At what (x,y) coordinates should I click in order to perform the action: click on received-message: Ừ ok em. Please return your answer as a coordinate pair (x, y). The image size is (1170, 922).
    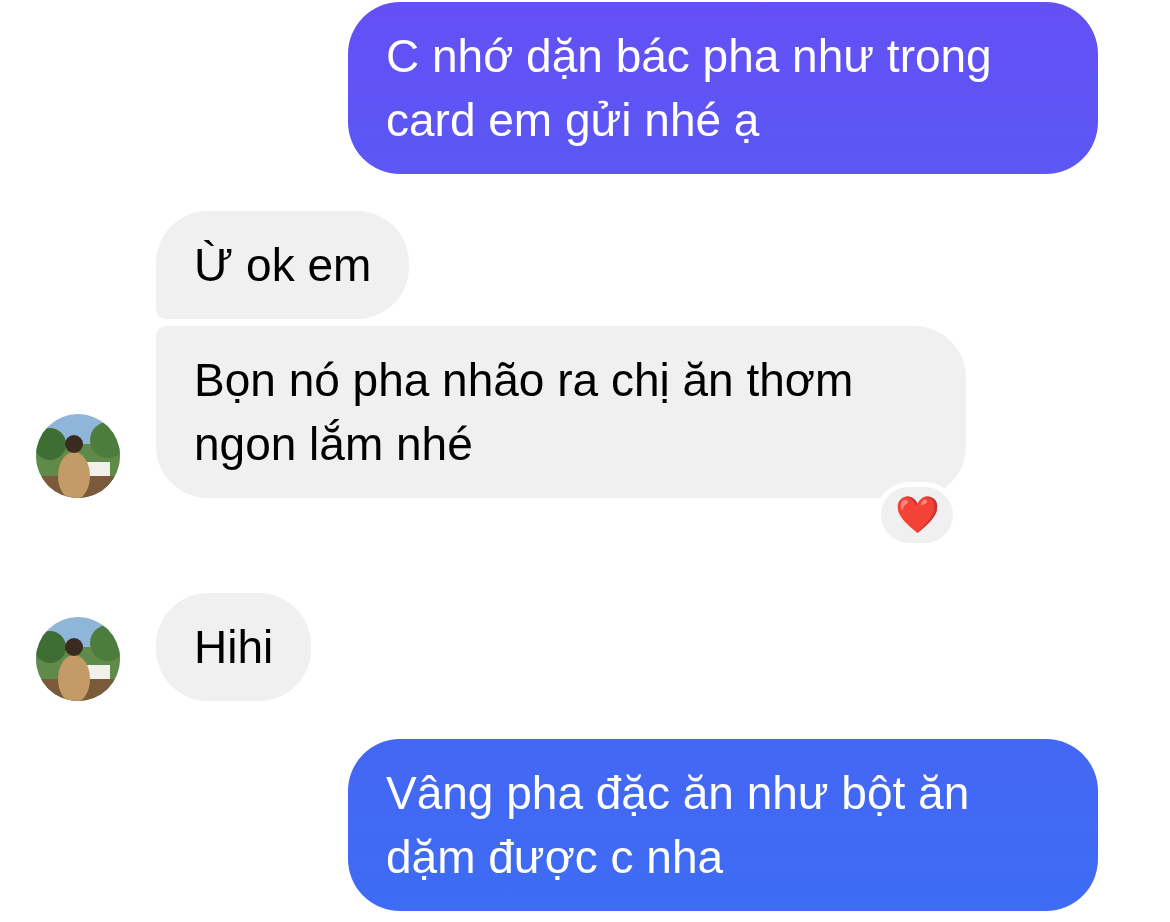
    Looking at the image, I should click on (283, 265).